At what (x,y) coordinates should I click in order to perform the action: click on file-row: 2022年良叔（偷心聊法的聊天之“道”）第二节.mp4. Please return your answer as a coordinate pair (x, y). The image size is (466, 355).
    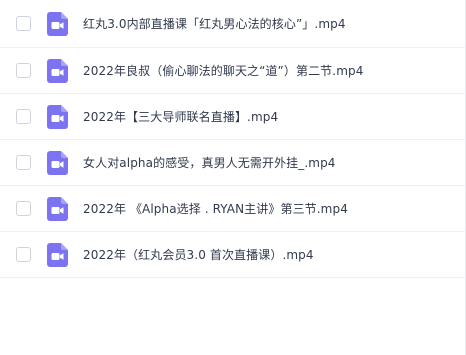
    Looking at the image, I should click on (232, 71).